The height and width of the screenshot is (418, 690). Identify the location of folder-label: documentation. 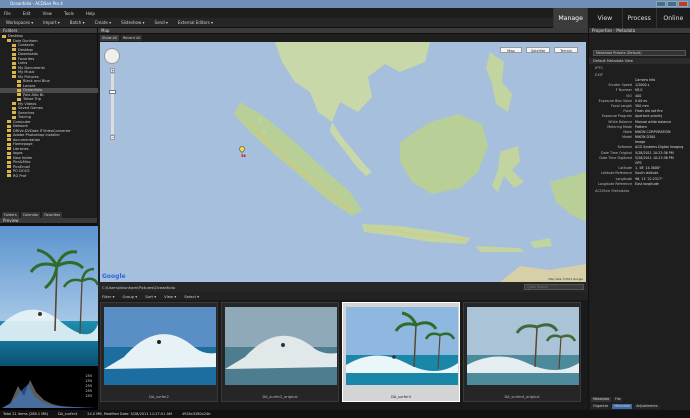
(27, 139).